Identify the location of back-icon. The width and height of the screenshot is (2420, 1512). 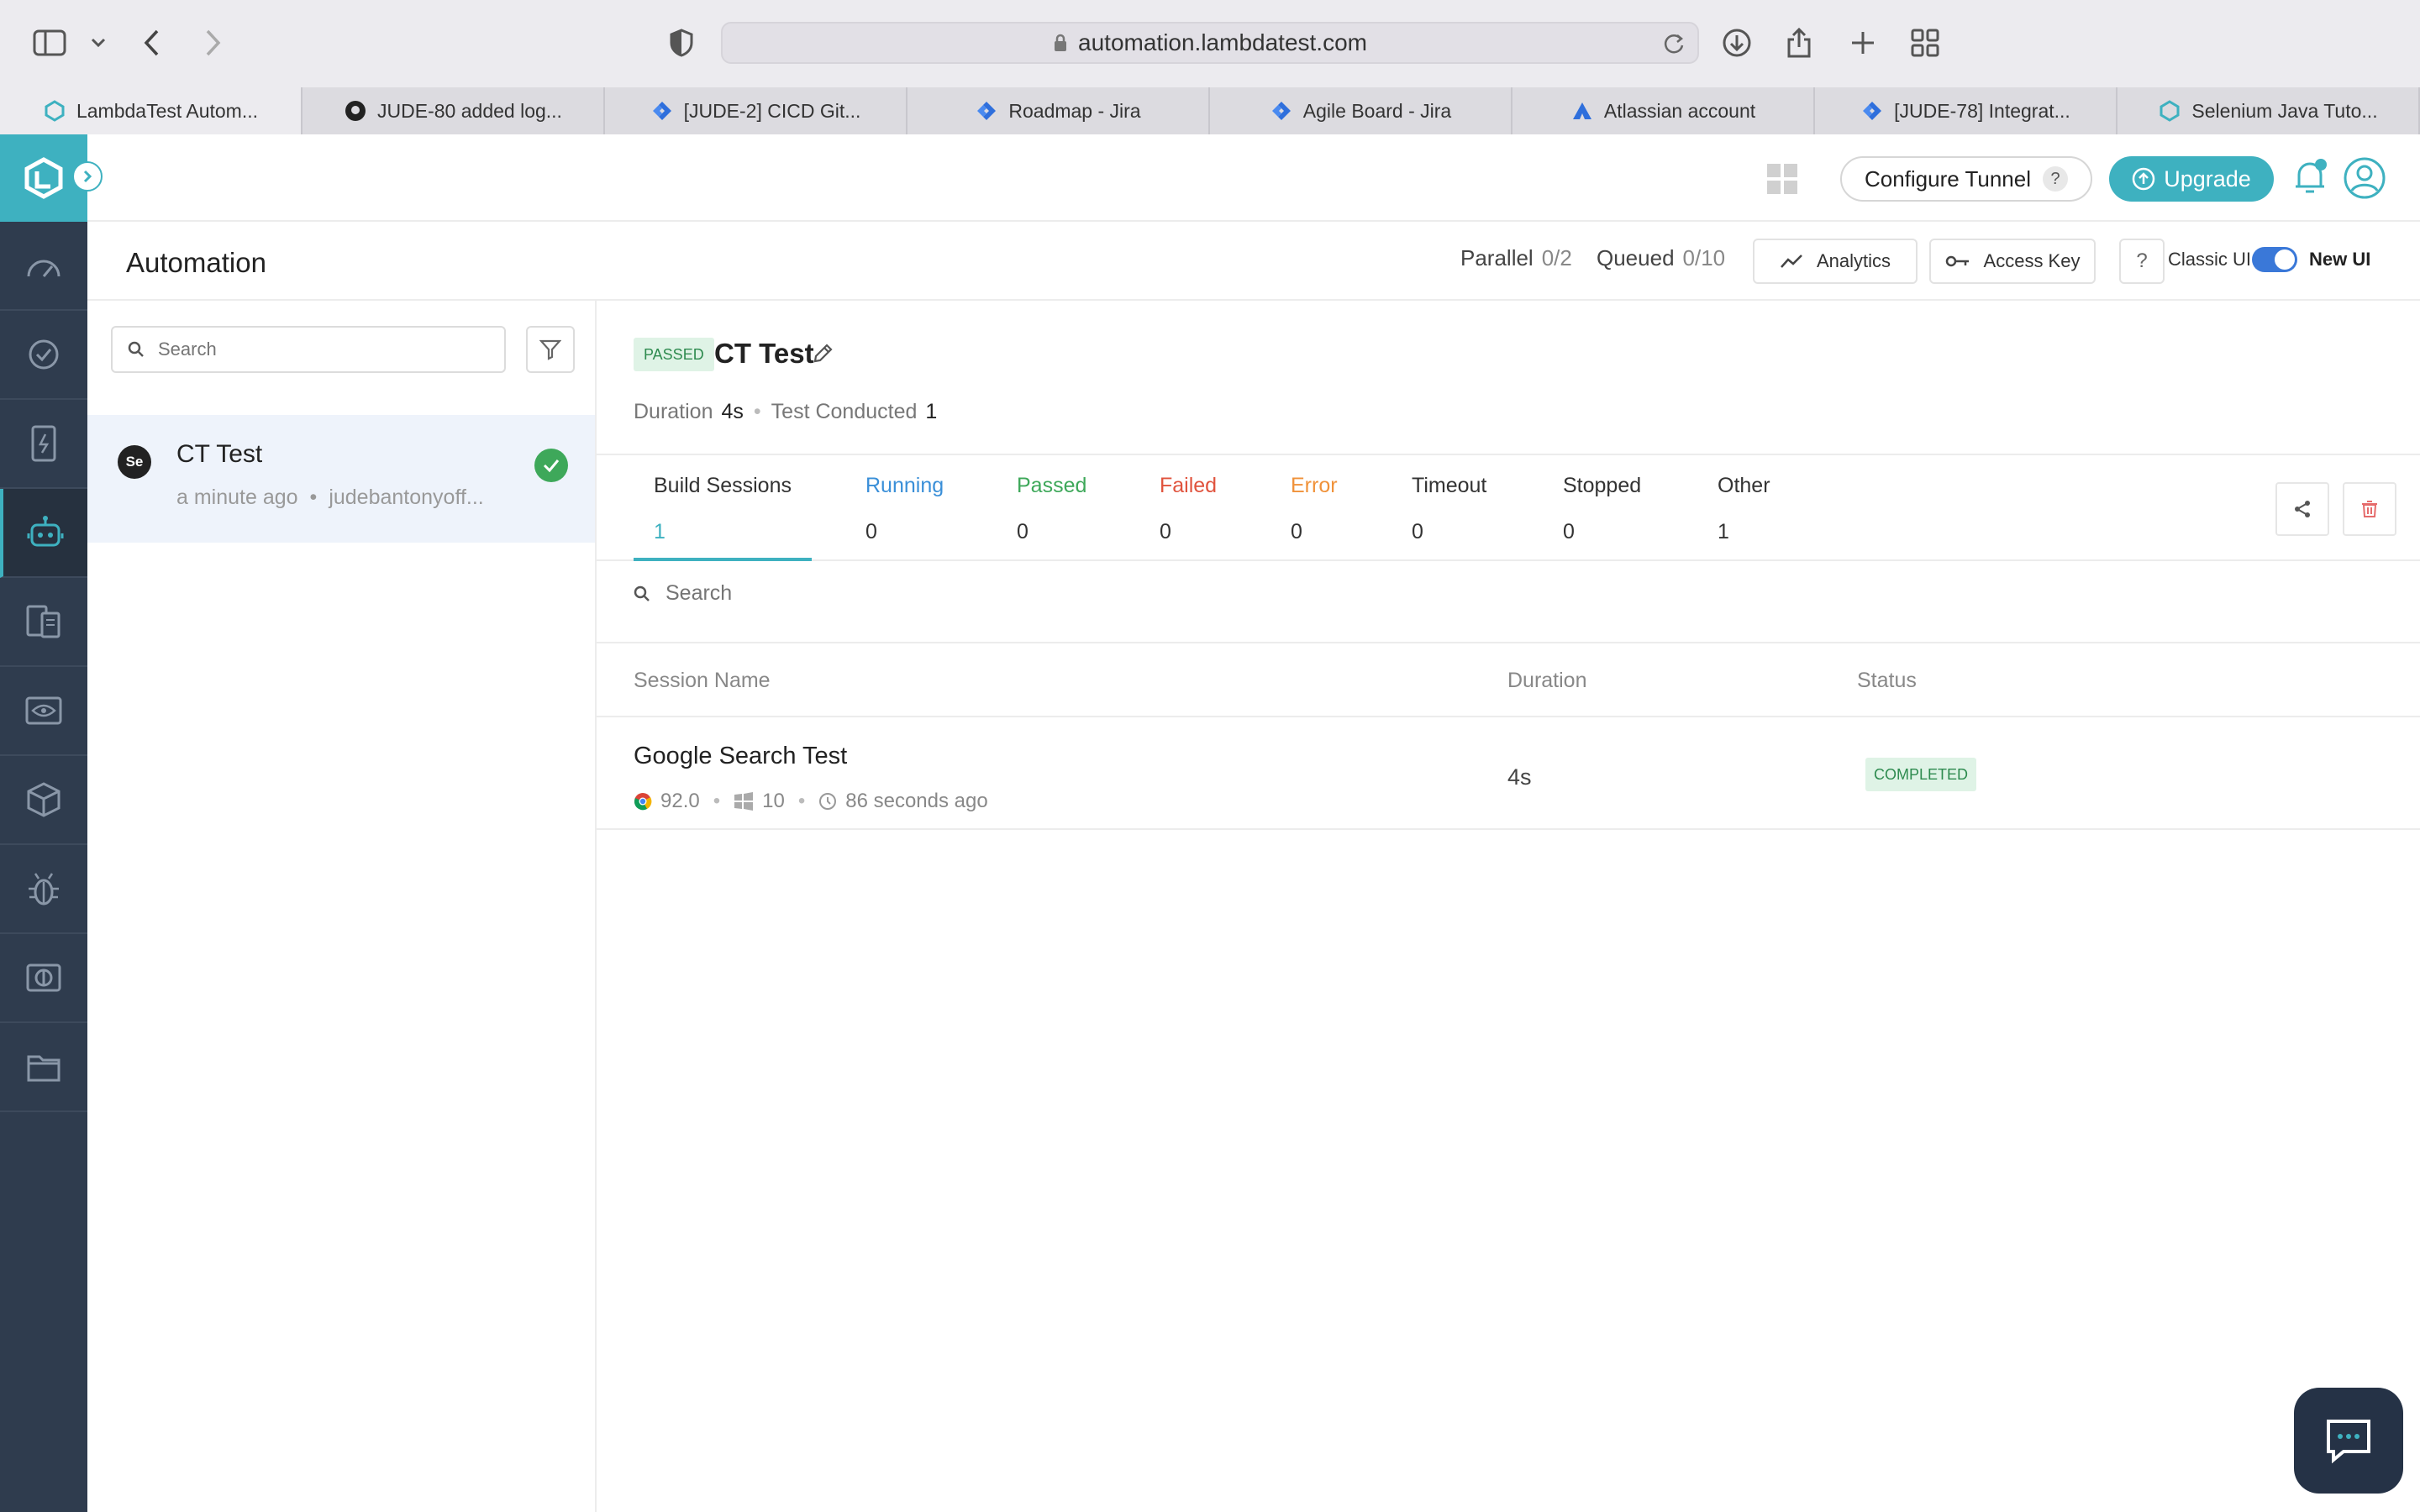
(152, 42).